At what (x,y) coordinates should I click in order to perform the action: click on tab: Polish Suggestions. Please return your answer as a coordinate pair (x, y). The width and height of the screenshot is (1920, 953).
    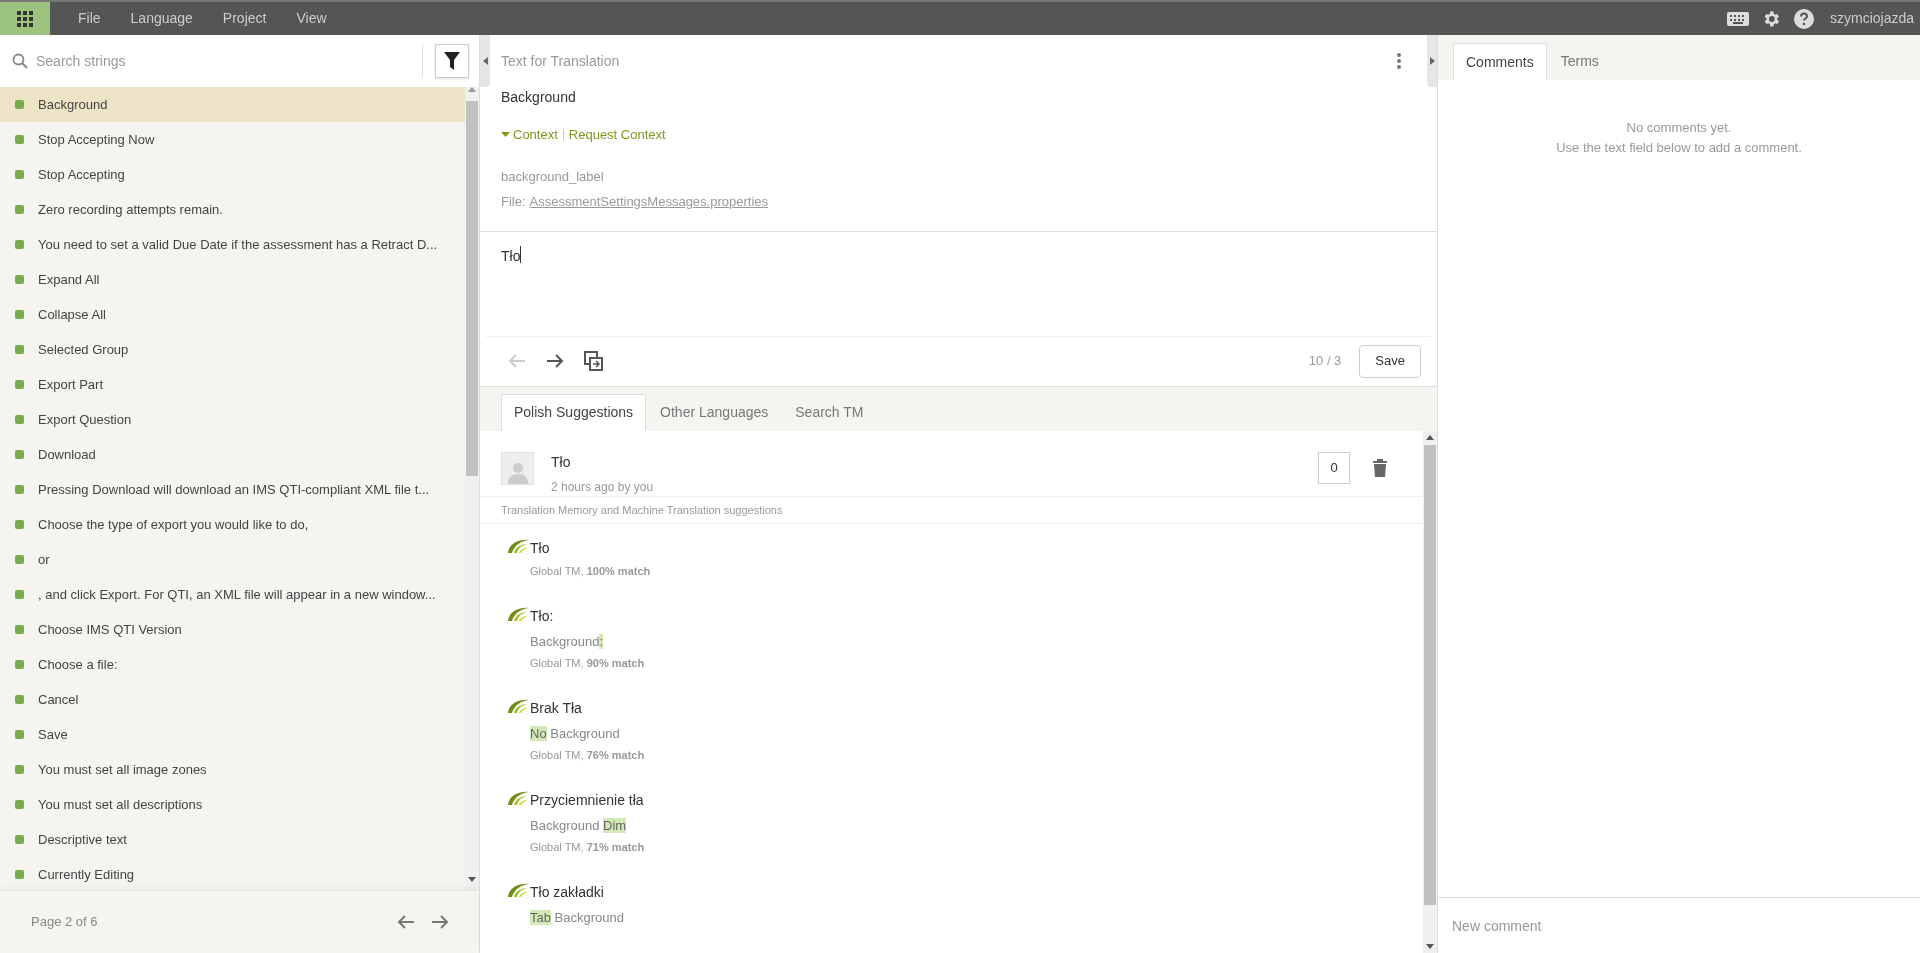
    Looking at the image, I should click on (574, 412).